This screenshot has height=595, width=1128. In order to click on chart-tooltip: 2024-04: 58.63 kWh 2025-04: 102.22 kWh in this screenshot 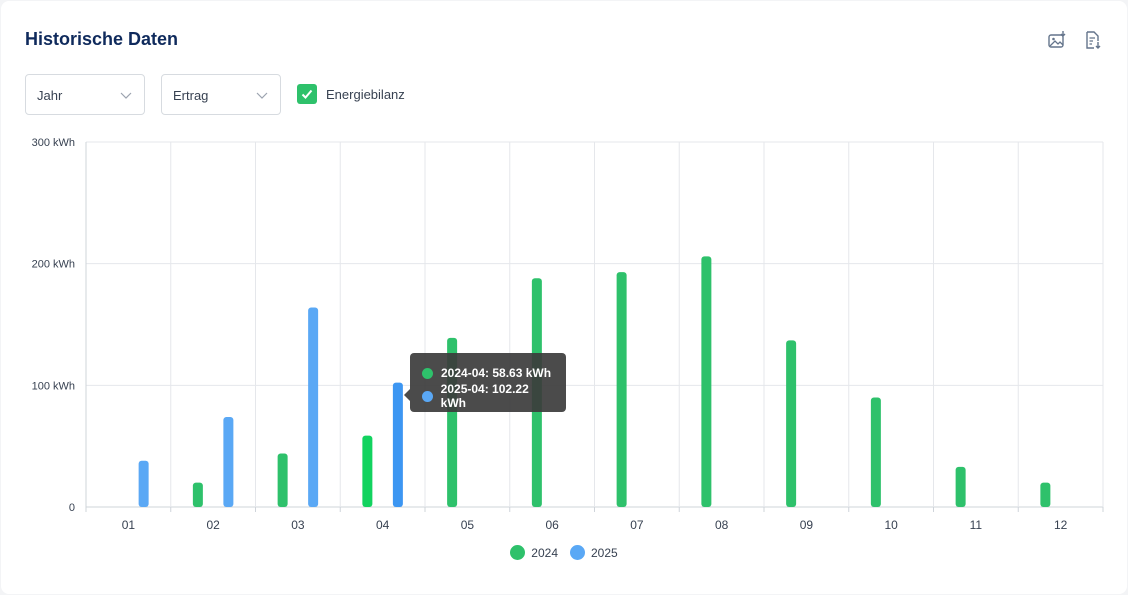, I will do `click(485, 382)`.